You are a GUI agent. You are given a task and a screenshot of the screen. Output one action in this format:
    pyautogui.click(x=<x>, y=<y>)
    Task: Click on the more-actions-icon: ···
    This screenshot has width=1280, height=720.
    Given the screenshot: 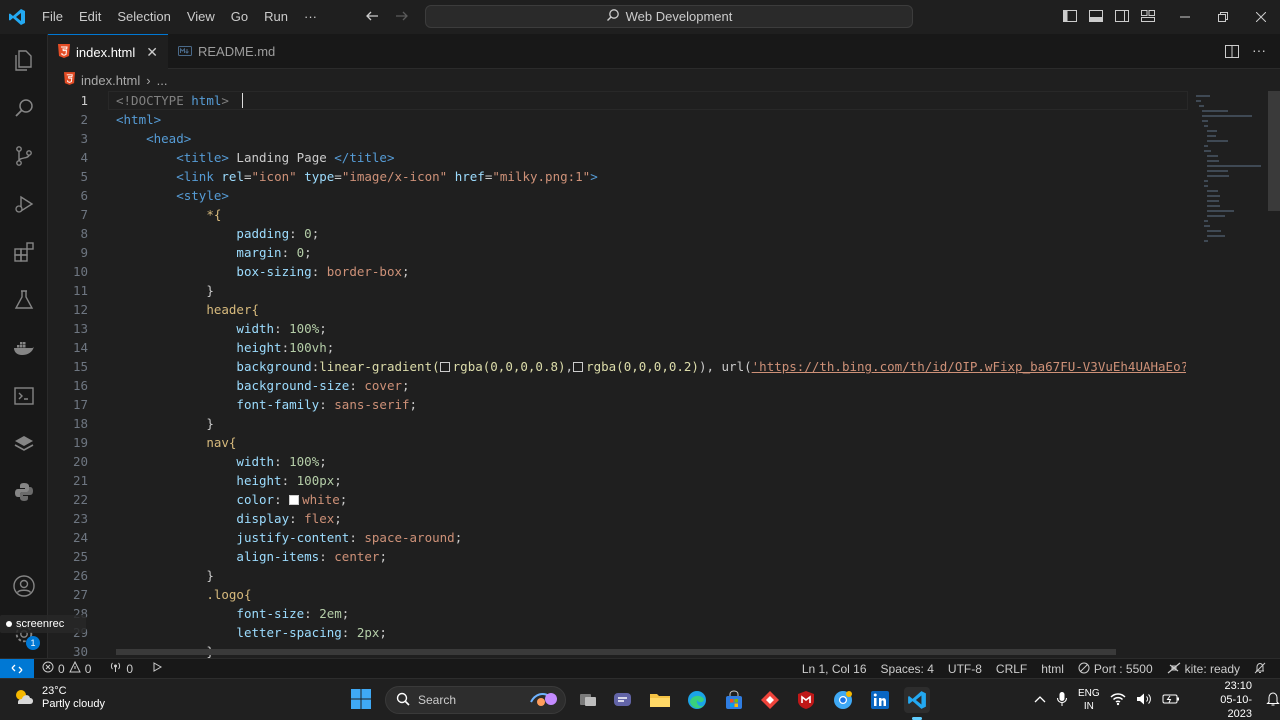 What is the action you would take?
    pyautogui.click(x=1259, y=50)
    